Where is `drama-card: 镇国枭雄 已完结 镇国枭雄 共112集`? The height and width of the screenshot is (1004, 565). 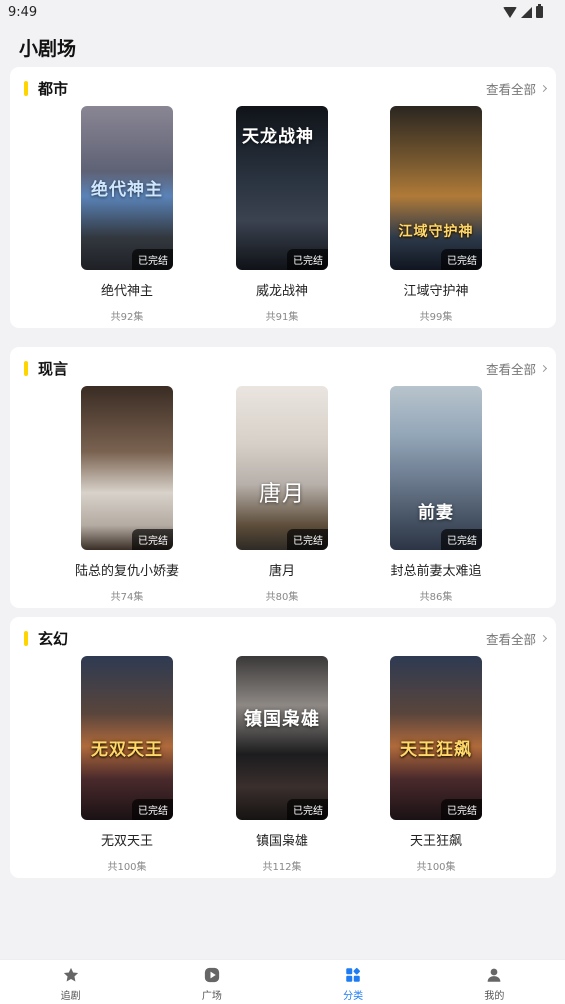 drama-card: 镇国枭雄 已完结 镇国枭雄 共112集 is located at coordinates (282, 764).